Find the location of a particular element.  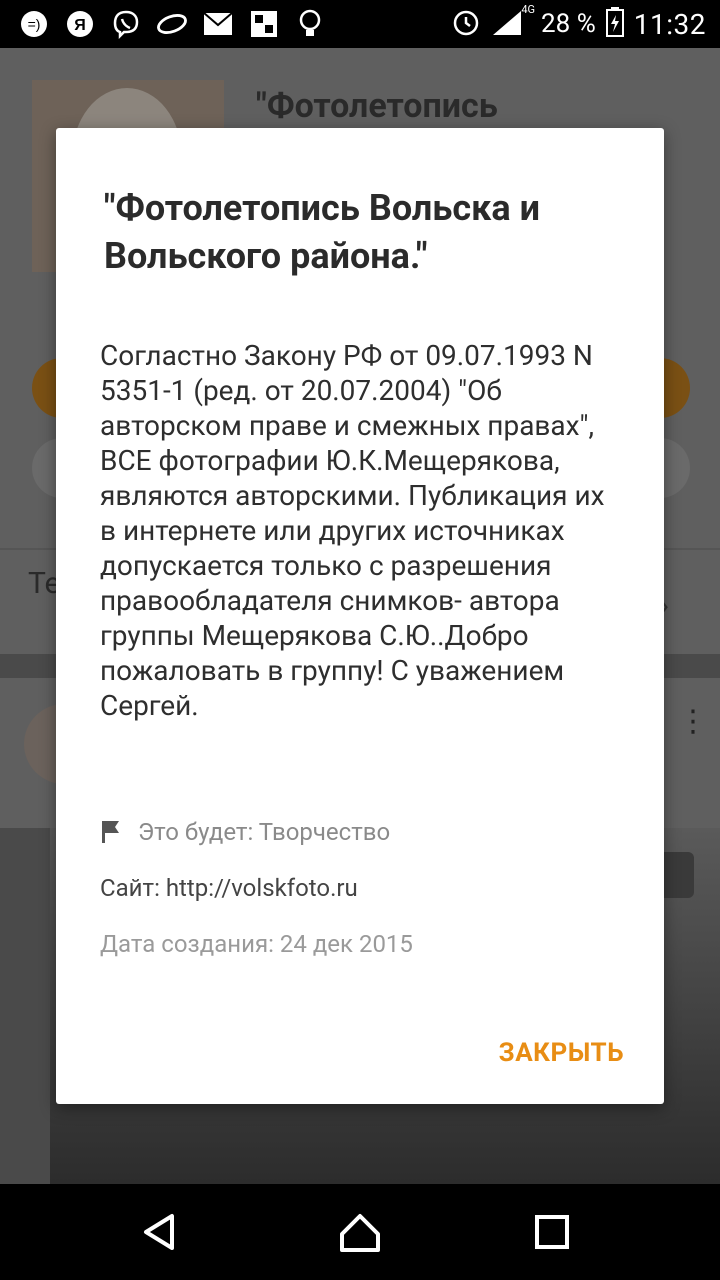

secondary-button-edge is located at coordinates (675, 468).